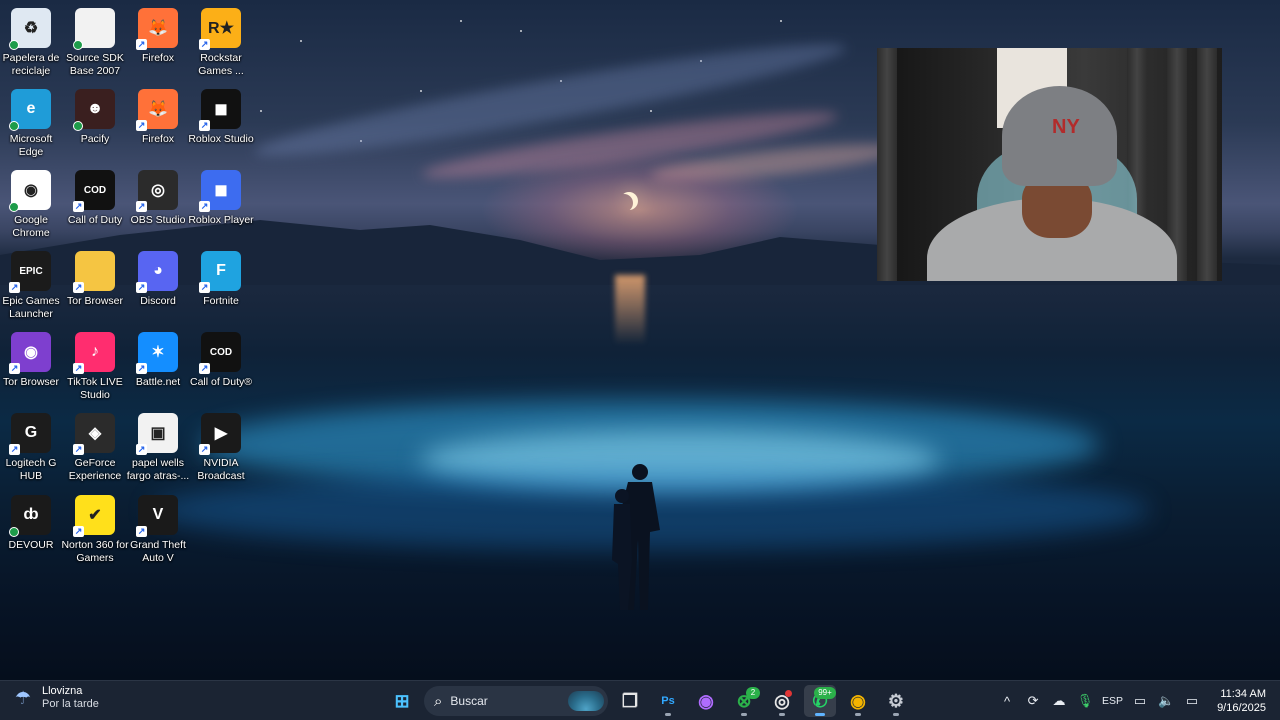 This screenshot has height=720, width=1280. What do you see at coordinates (629, 201) in the screenshot?
I see `moon-graphic` at bounding box center [629, 201].